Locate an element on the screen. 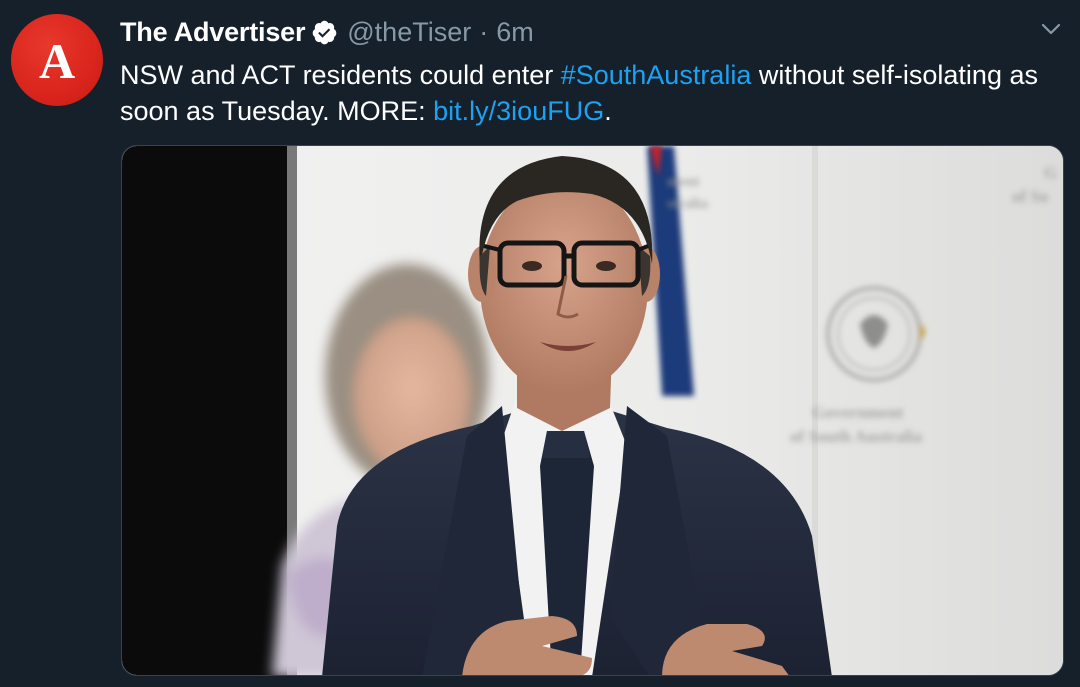  tweet-header: The Advertiser @theTiser · 6m is located at coordinates (327, 32).